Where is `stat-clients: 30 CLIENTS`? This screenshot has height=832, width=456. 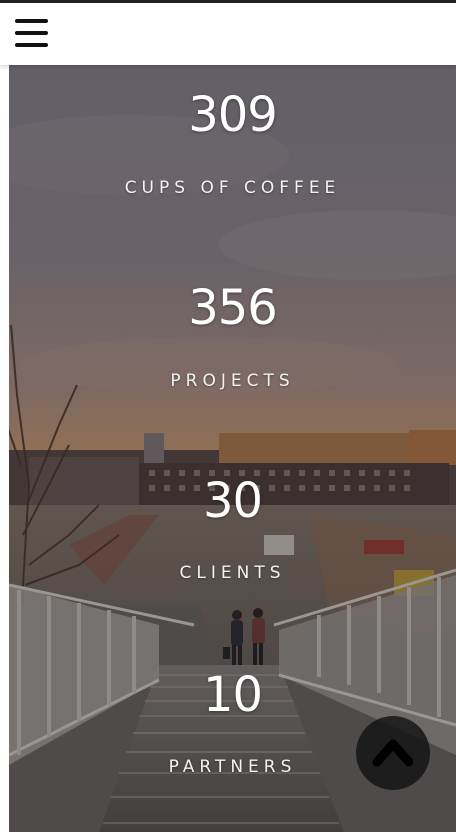 stat-clients: 30 CLIENTS is located at coordinates (232, 528).